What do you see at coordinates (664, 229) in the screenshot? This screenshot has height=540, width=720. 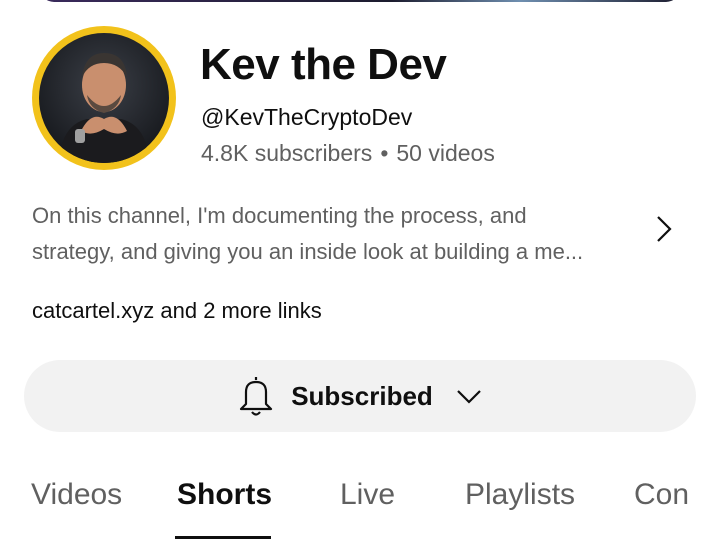 I see `chevron-right-icon` at bounding box center [664, 229].